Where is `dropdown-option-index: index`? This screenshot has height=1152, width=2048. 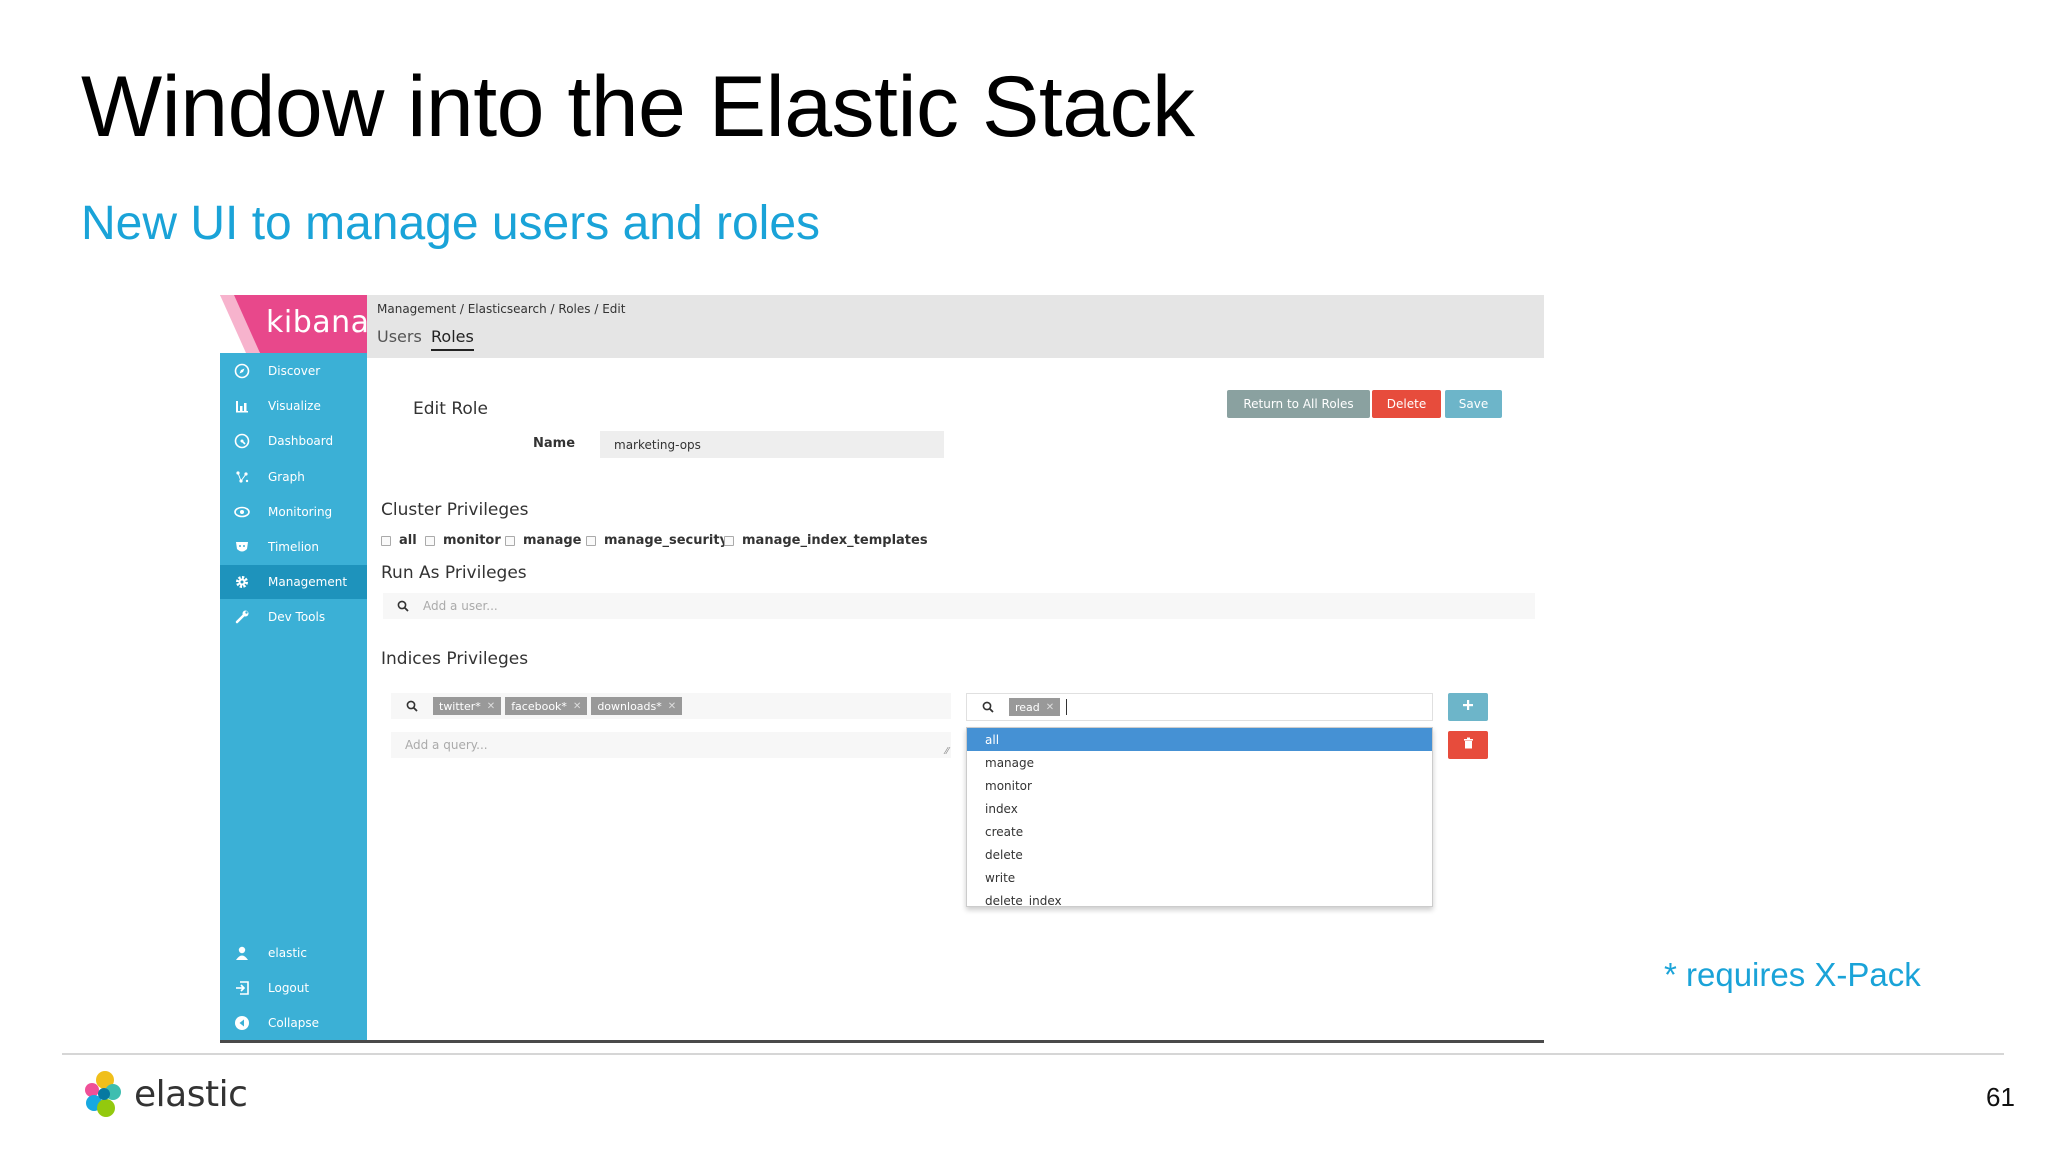
dropdown-option-index: index is located at coordinates (1199, 808).